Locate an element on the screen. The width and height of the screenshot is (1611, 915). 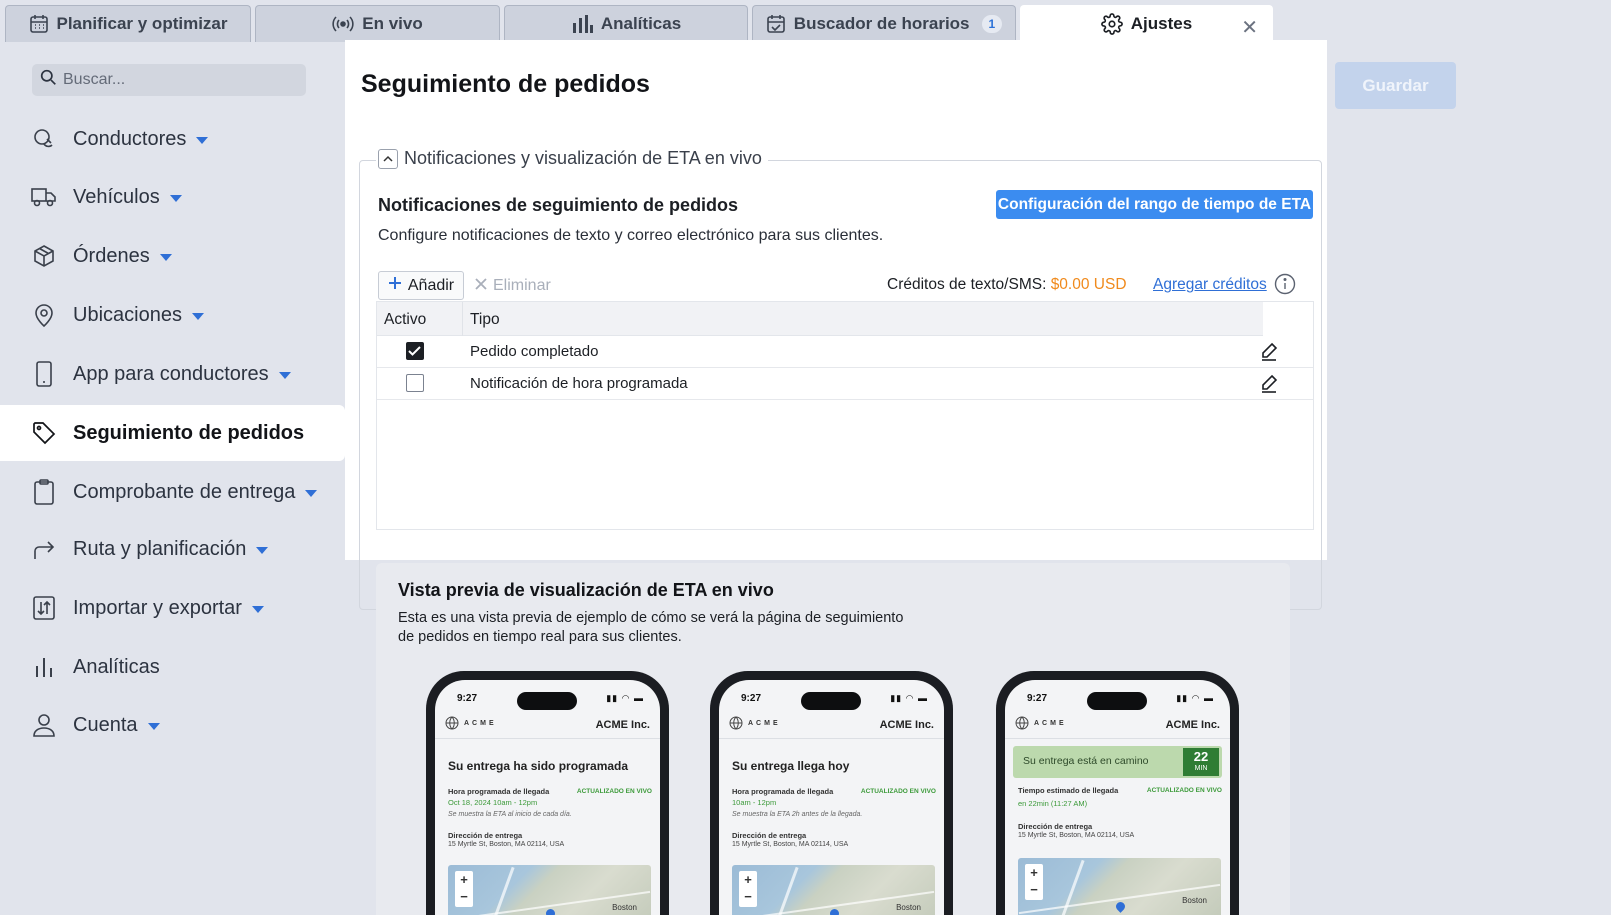
sidebar-item-cuenta: Cuenta is located at coordinates (172, 725).